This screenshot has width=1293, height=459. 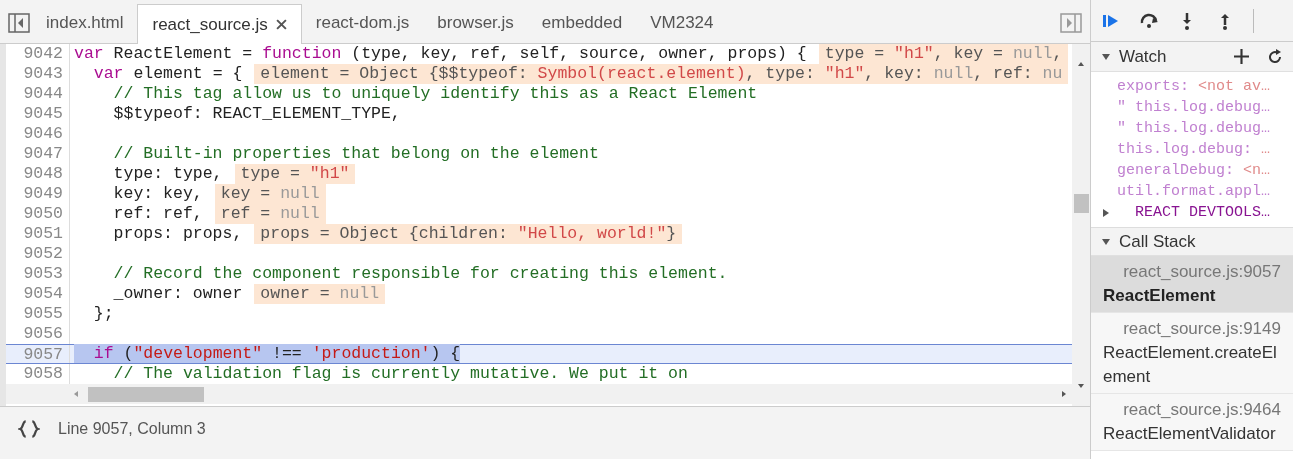 I want to click on inline-value: props = Object {children: "Hello, world!"}, so click(x=468, y=234).